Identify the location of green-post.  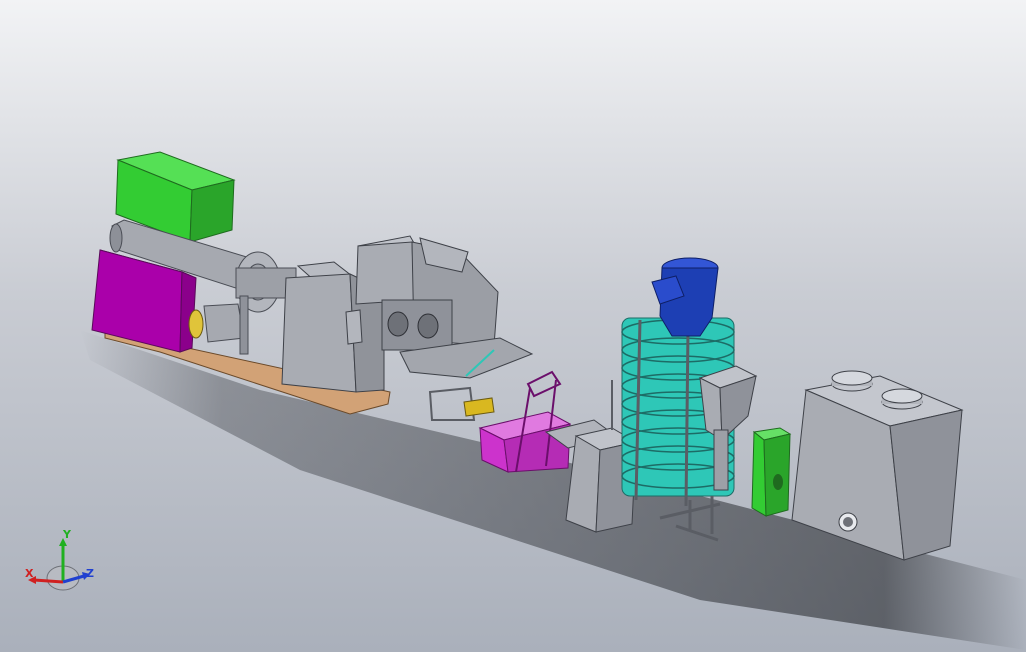
(771, 472).